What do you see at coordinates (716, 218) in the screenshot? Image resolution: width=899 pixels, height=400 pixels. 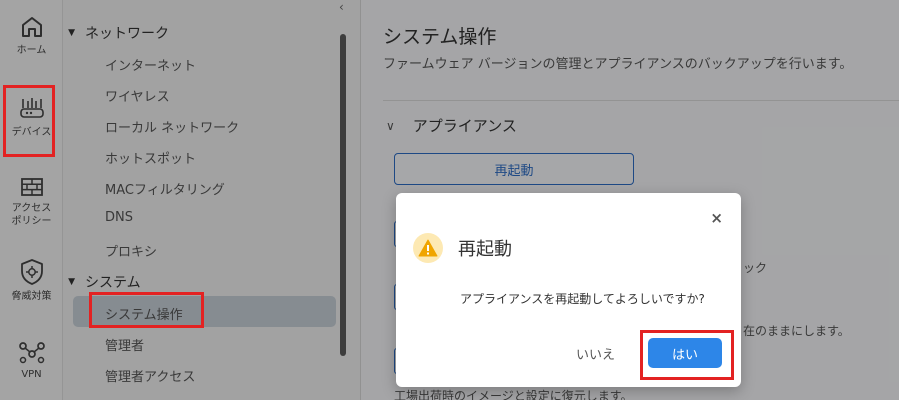 I see `close-icon: ×` at bounding box center [716, 218].